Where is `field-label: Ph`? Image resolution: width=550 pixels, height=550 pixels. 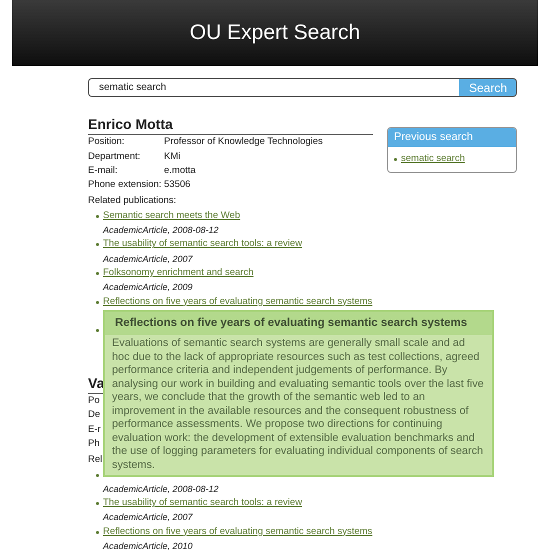 field-label: Ph is located at coordinates (94, 443).